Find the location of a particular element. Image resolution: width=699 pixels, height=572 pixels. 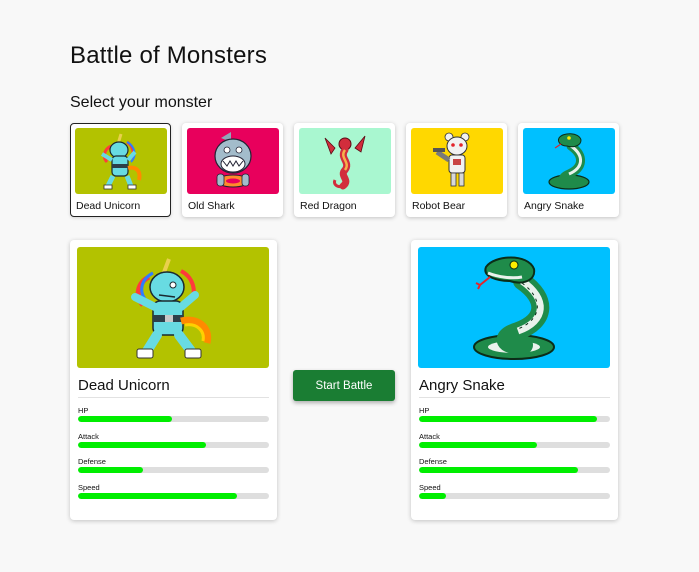

monster-card-angry-snake: Angry Snake is located at coordinates (568, 170).